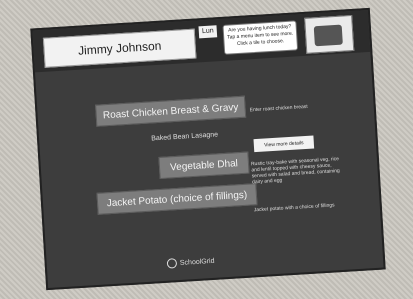  Describe the element at coordinates (171, 111) in the screenshot. I see `menu-item-roast-chicken: Roast Chicken Breast & Gravy` at that location.